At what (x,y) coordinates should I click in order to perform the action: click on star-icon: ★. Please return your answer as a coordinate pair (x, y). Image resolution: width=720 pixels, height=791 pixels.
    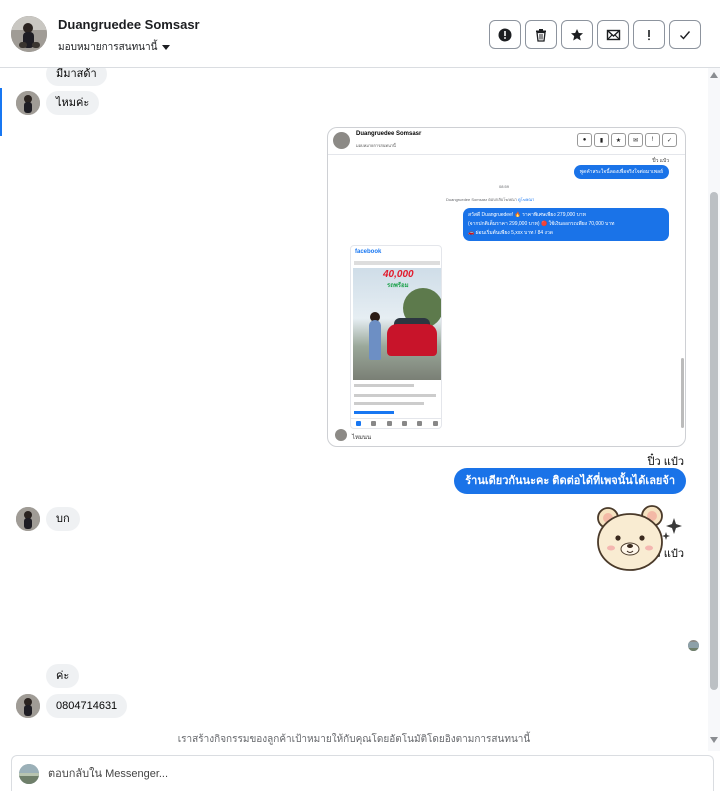
    Looking at the image, I should click on (618, 140).